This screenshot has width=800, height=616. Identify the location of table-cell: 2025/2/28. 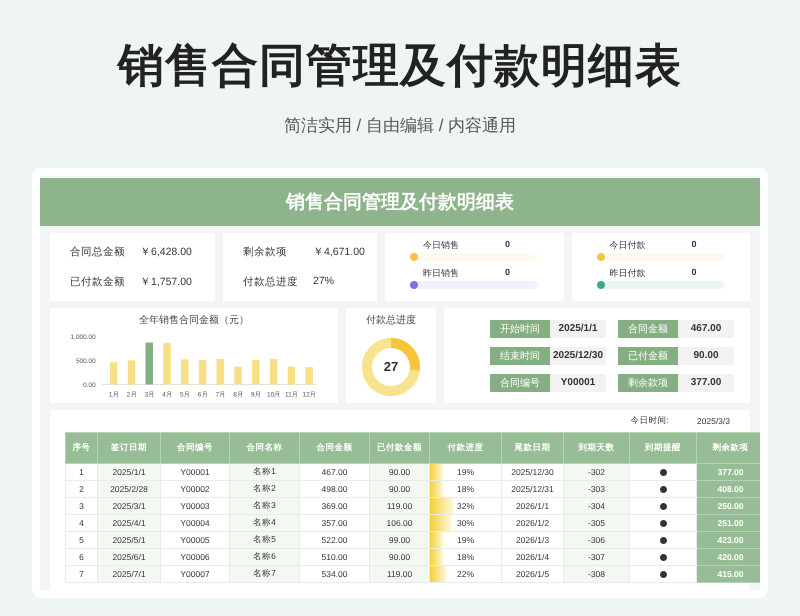
(129, 489).